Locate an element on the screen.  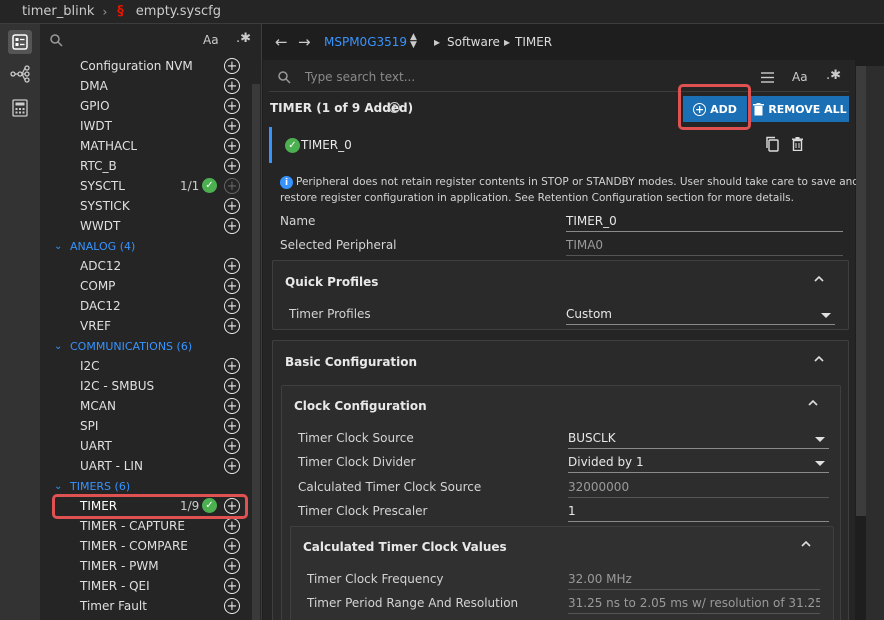
breadcrumb-software: Software is located at coordinates (473, 42).